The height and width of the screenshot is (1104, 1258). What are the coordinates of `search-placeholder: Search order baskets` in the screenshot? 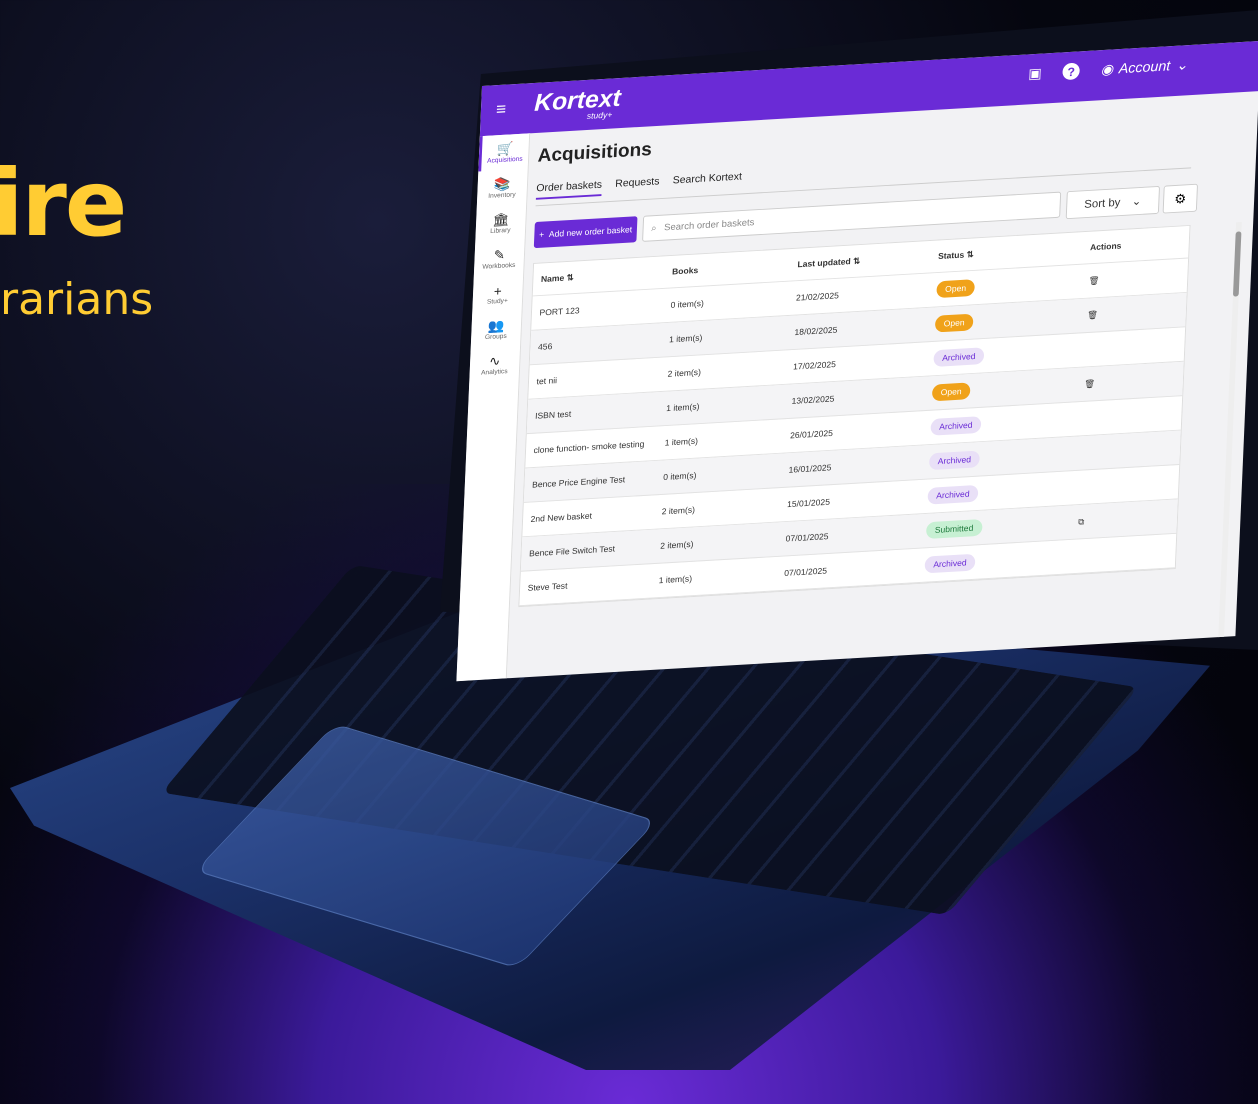 It's located at (709, 225).